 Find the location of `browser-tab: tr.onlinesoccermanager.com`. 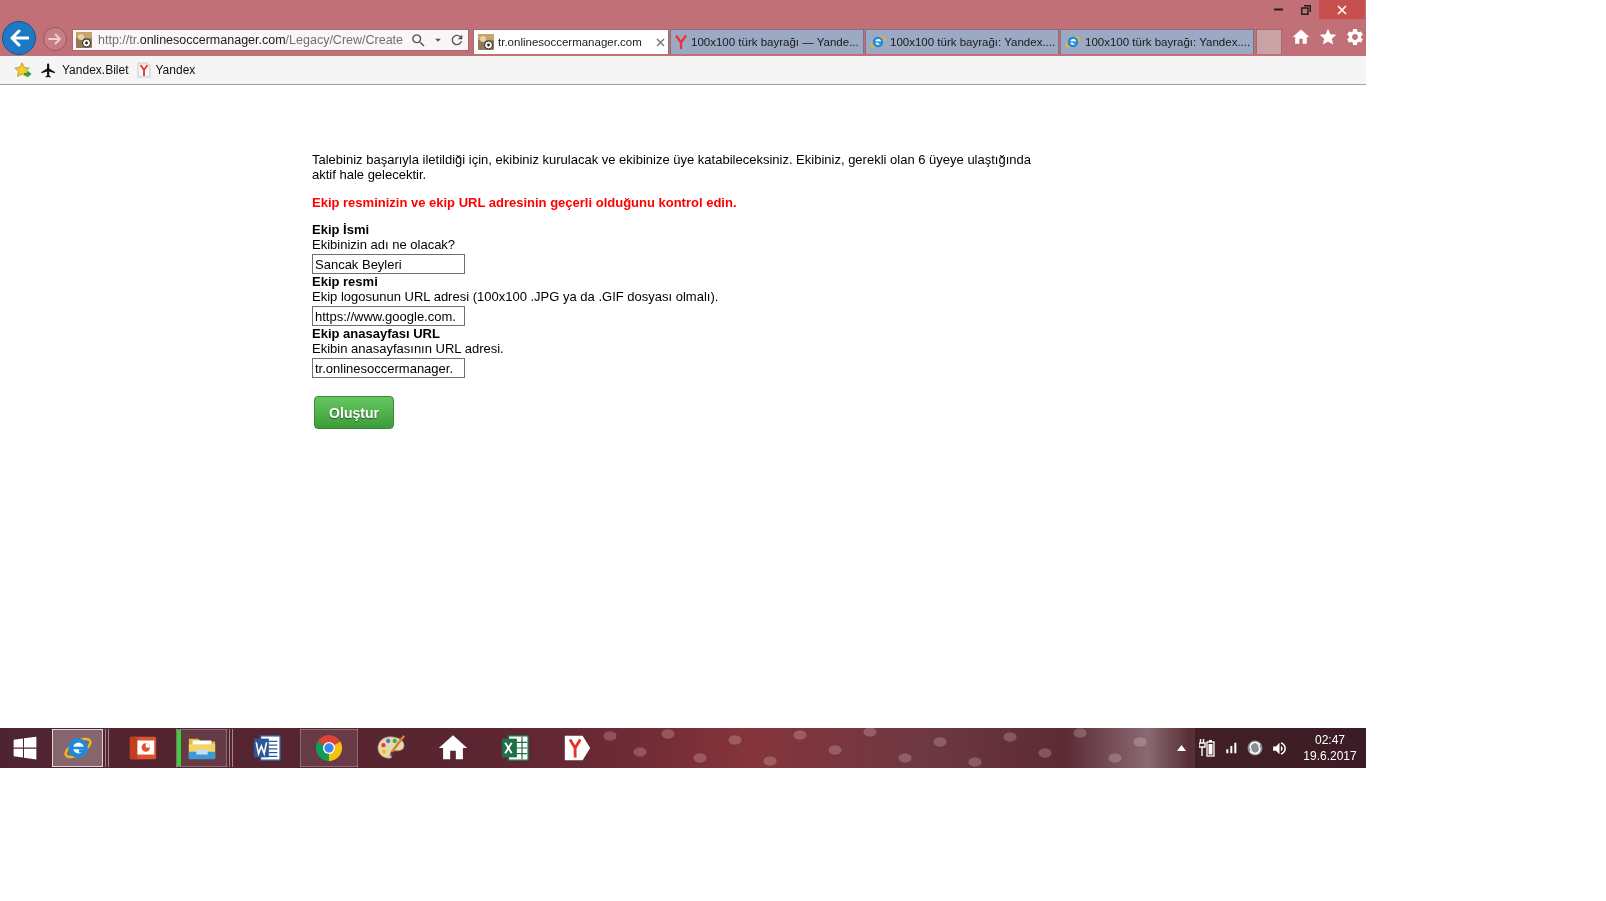

browser-tab: tr.onlinesoccermanager.com is located at coordinates (571, 41).